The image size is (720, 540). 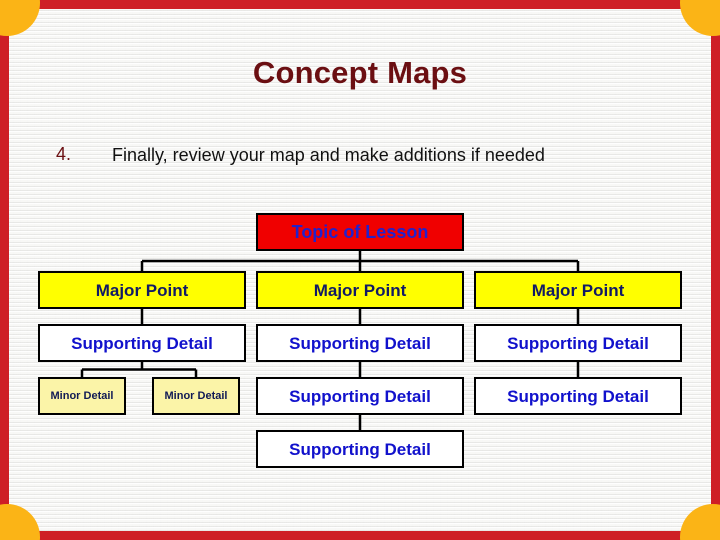 I want to click on node-support-10: Supporting Detail, so click(x=360, y=396).